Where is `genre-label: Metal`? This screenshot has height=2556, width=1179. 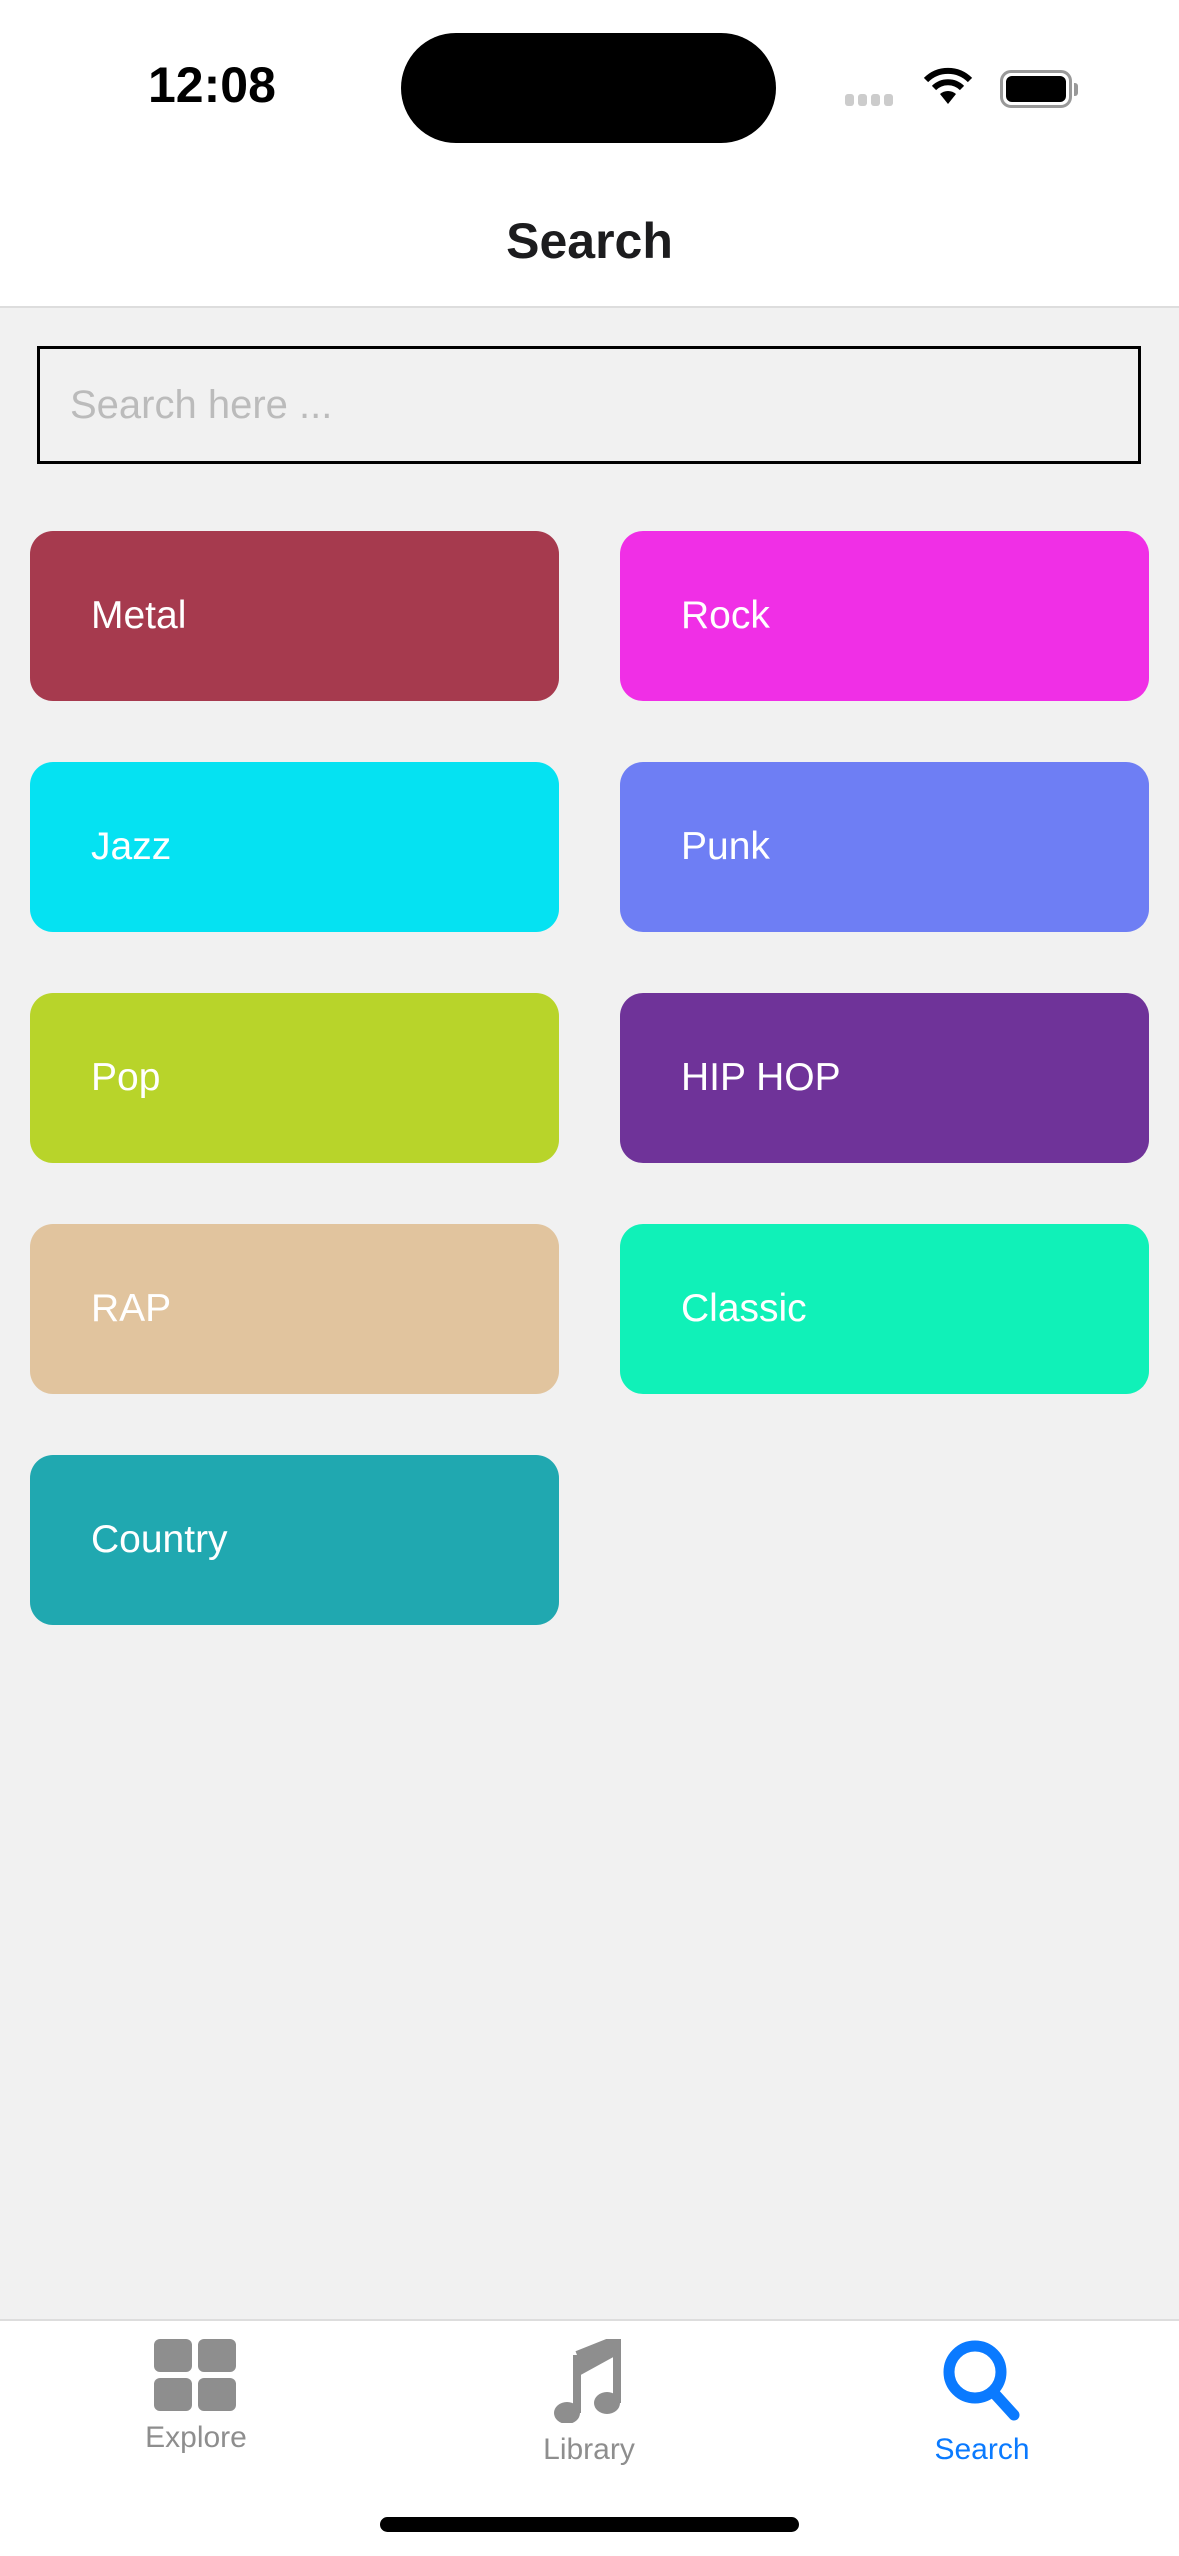
genre-label: Metal is located at coordinates (139, 615).